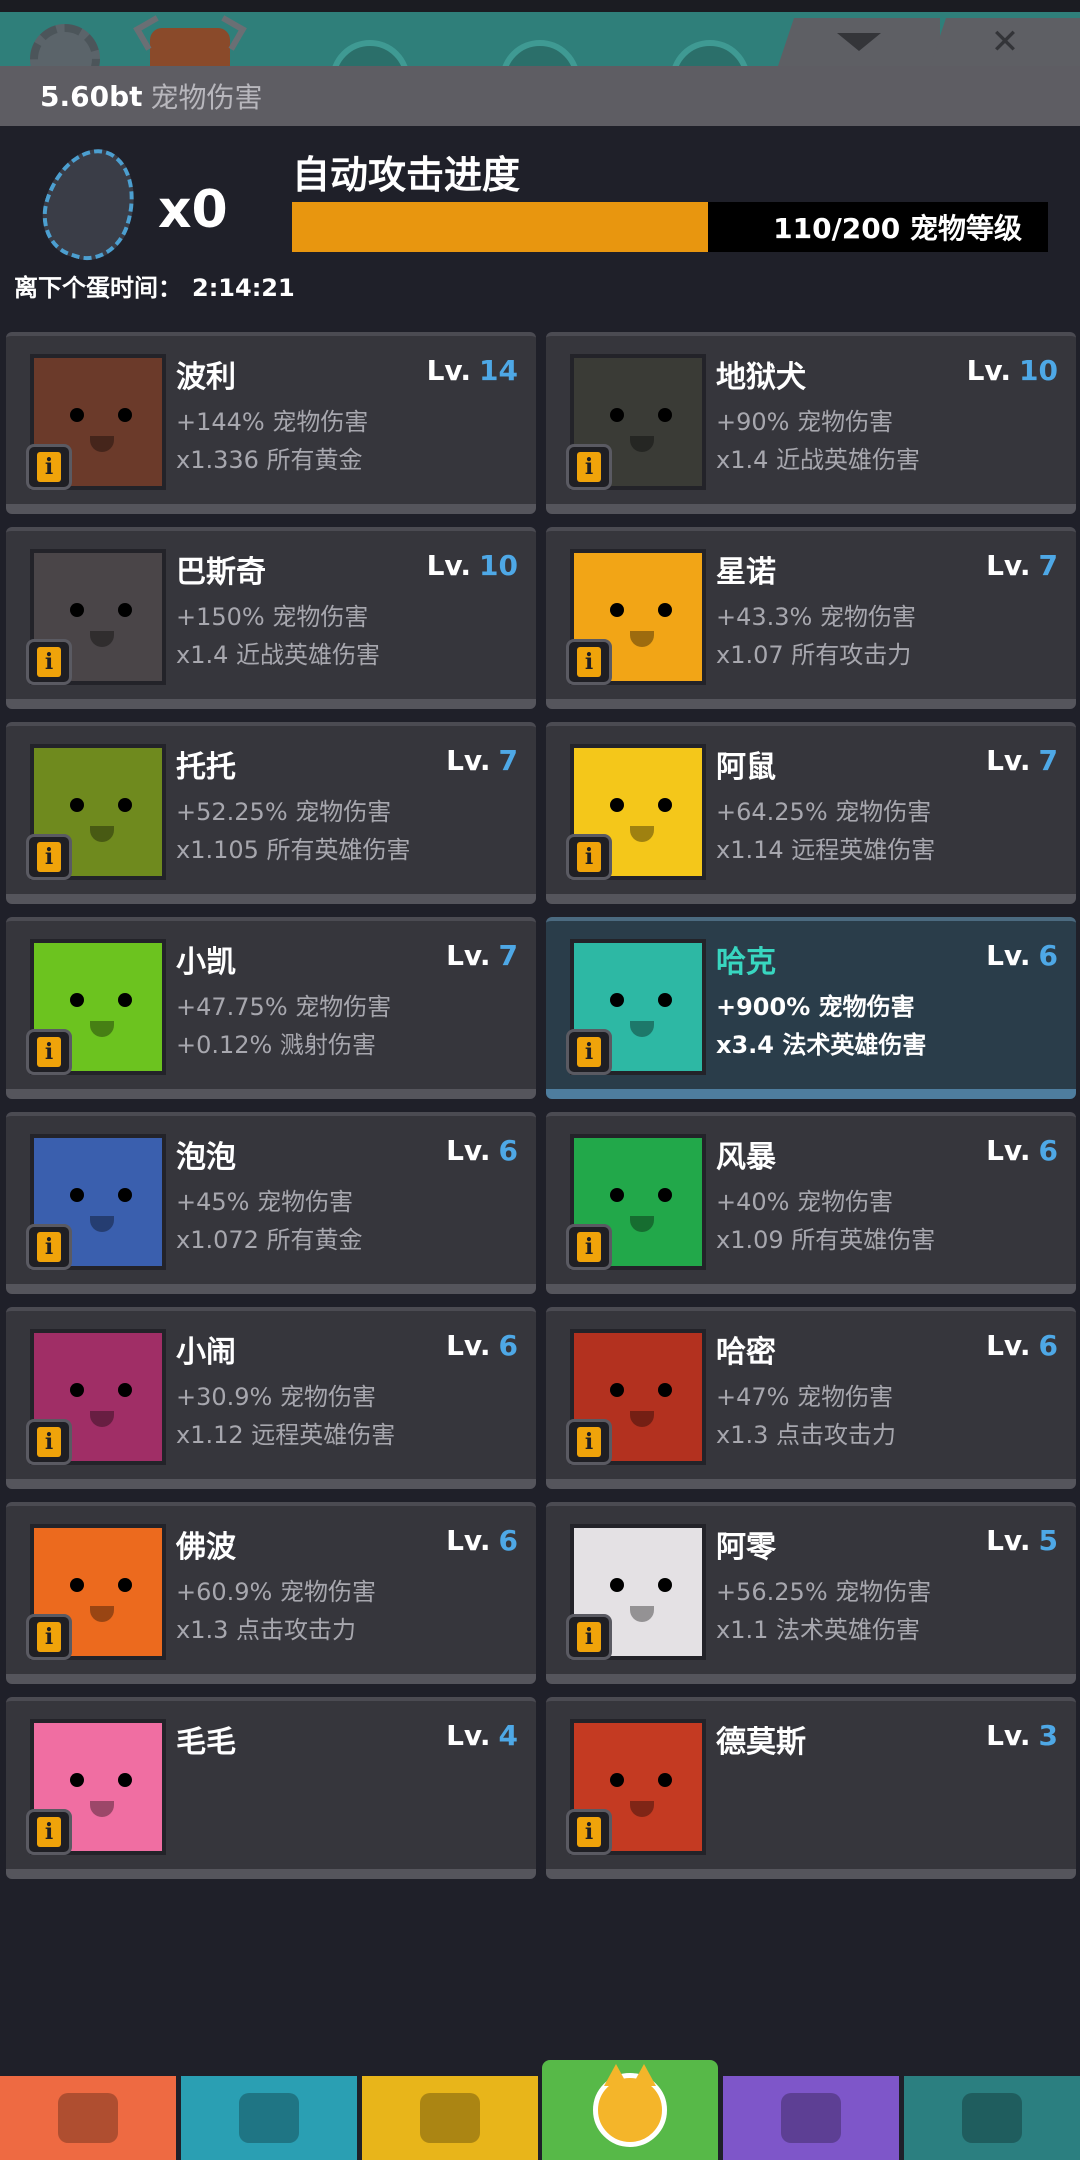  Describe the element at coordinates (265, 1202) in the screenshot. I see `pet-stat-primary: +45% 宠物伤害` at that location.